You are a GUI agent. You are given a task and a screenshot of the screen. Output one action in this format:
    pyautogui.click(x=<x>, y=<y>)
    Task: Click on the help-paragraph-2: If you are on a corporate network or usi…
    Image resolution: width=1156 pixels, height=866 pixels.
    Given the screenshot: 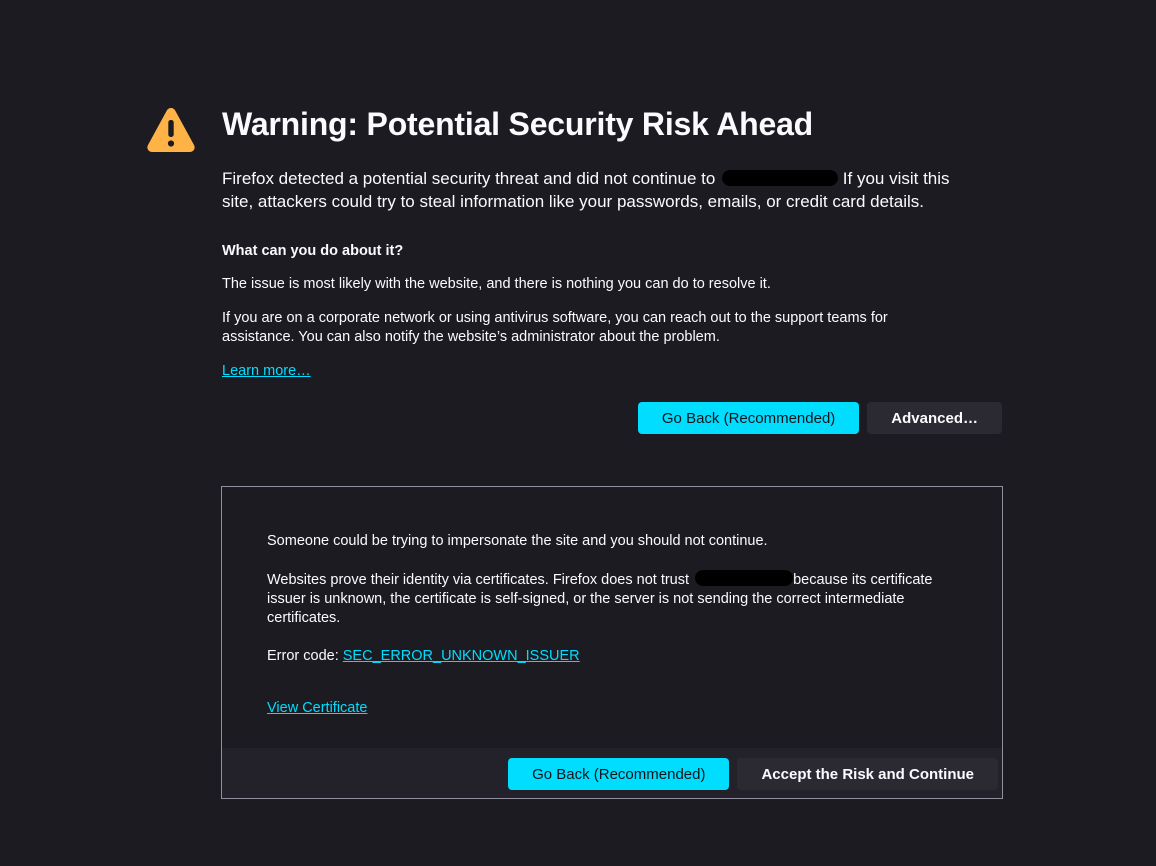 What is the action you would take?
    pyautogui.click(x=555, y=327)
    